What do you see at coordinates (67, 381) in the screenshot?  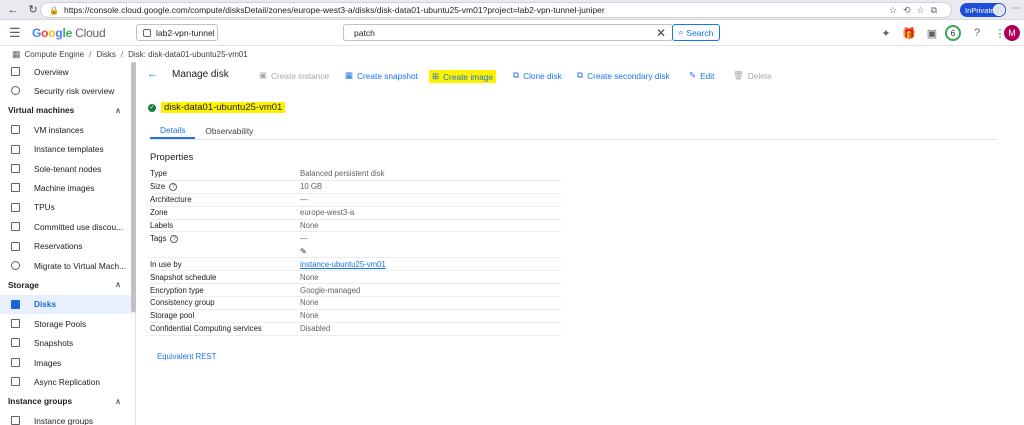 I see `sidebar-item-async-replication: Async Replication` at bounding box center [67, 381].